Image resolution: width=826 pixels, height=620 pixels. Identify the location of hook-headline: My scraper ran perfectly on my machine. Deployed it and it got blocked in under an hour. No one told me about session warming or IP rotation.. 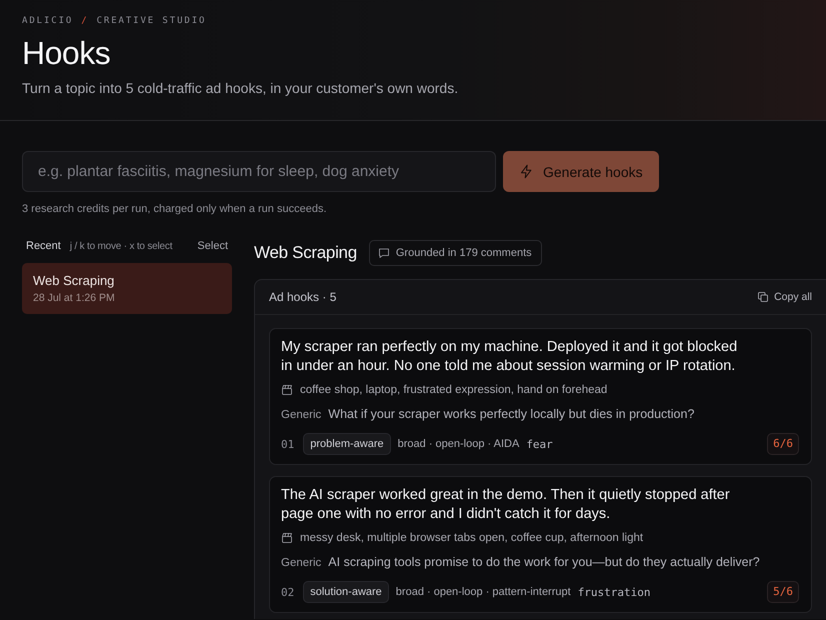
(509, 357).